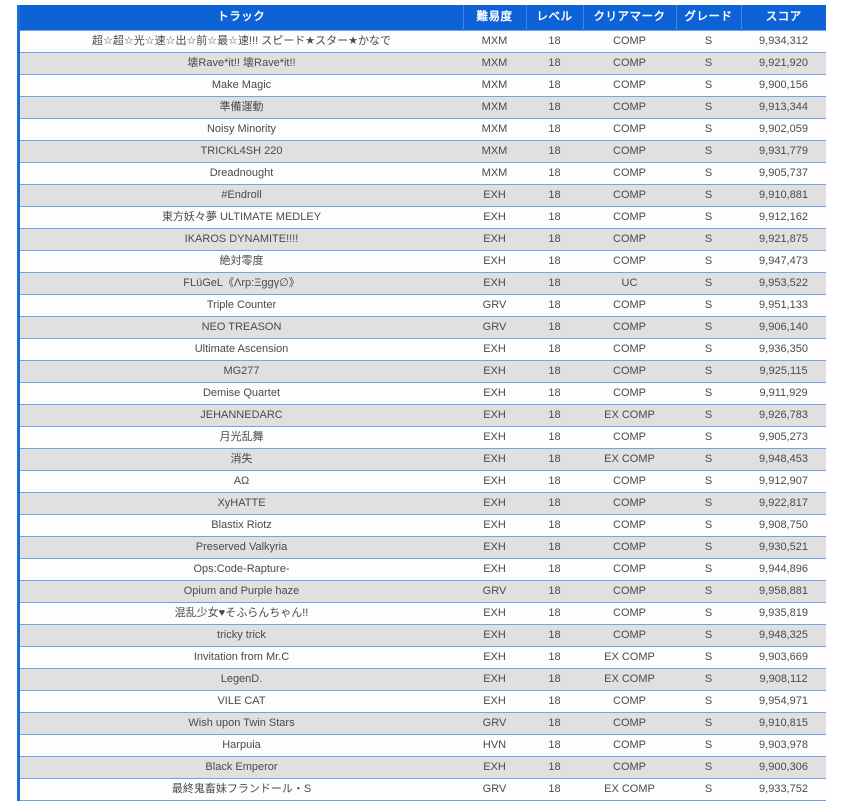 The height and width of the screenshot is (801, 850). I want to click on table-row: 壊Rave*it!! 壊Rave*it!! MXM 18 COMP S 9,921,920, so click(423, 63).